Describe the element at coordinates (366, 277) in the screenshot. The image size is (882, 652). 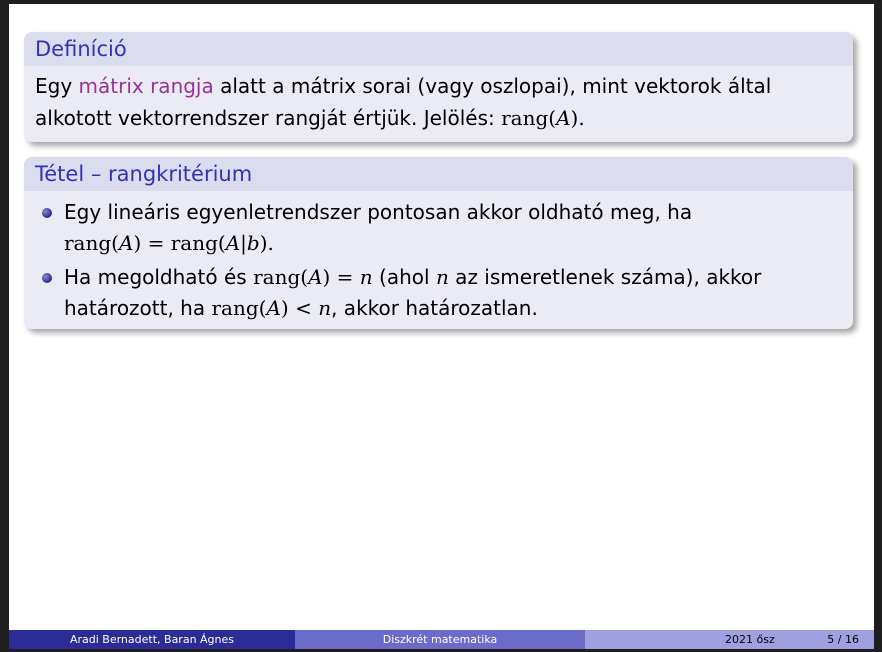
I see `item2-v2: n` at that location.